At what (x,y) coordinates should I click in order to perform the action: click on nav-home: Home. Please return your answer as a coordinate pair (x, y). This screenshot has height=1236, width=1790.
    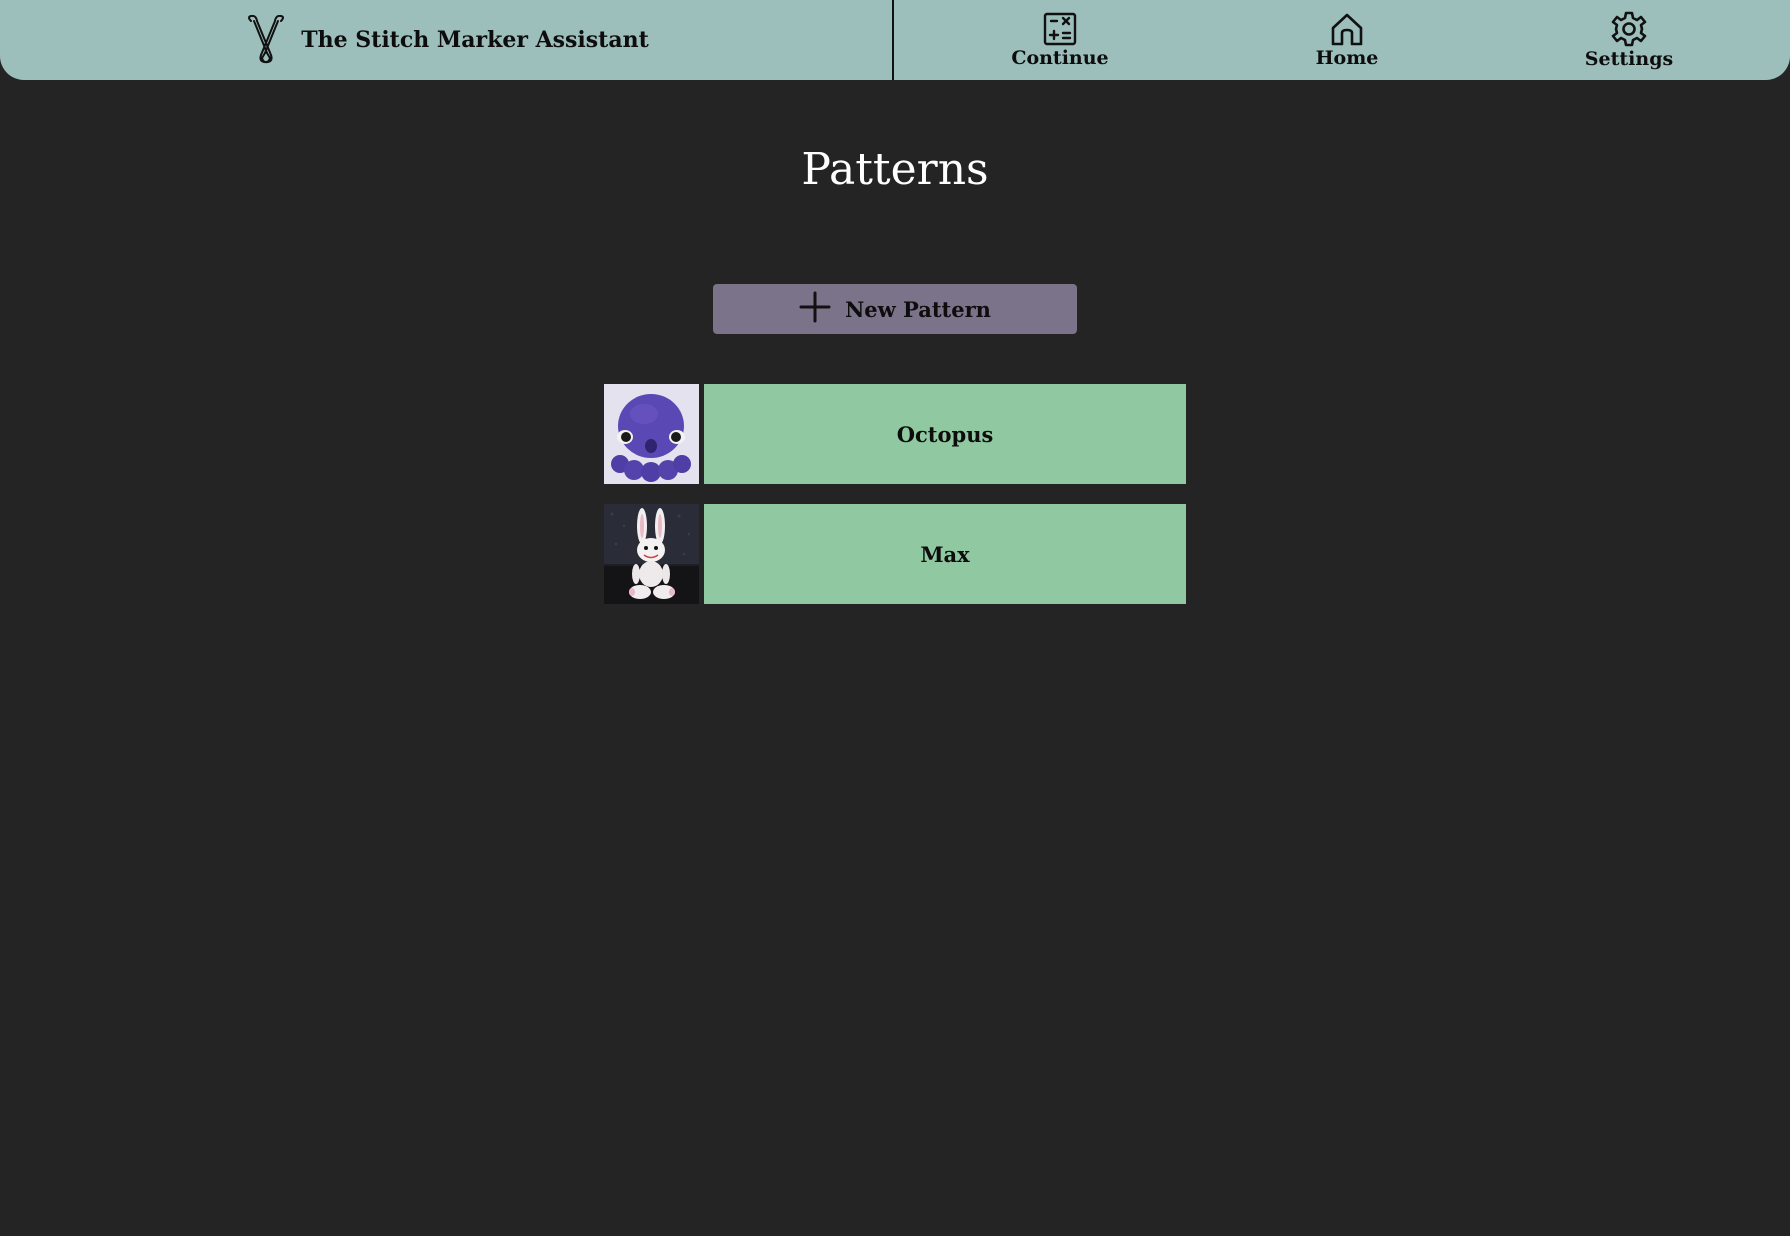
    Looking at the image, I should click on (1347, 40).